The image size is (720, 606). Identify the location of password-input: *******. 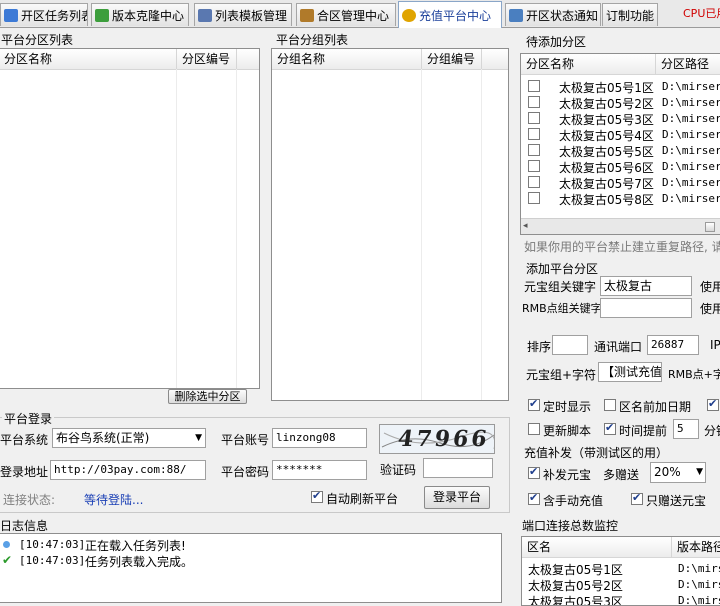
(319, 470).